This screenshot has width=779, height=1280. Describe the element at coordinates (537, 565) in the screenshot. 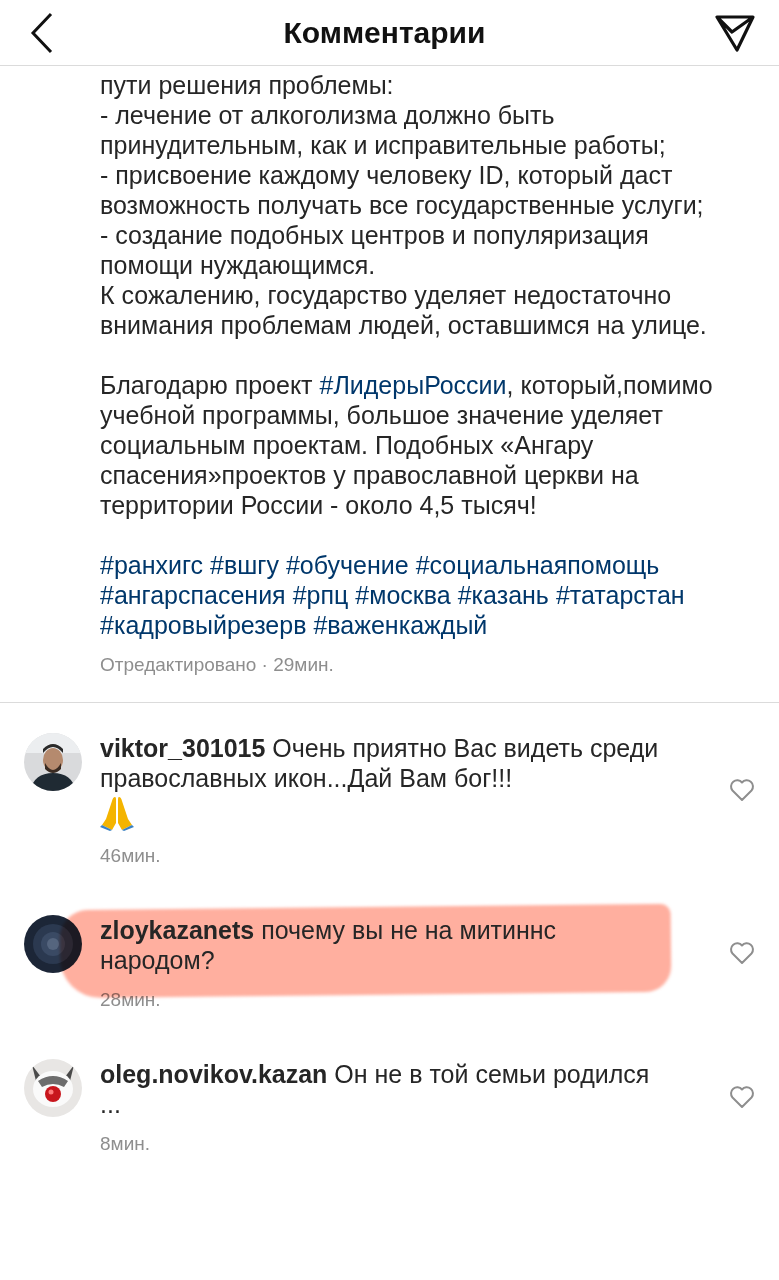

I see `hashtag-link: #социальнаяпомощь` at that location.